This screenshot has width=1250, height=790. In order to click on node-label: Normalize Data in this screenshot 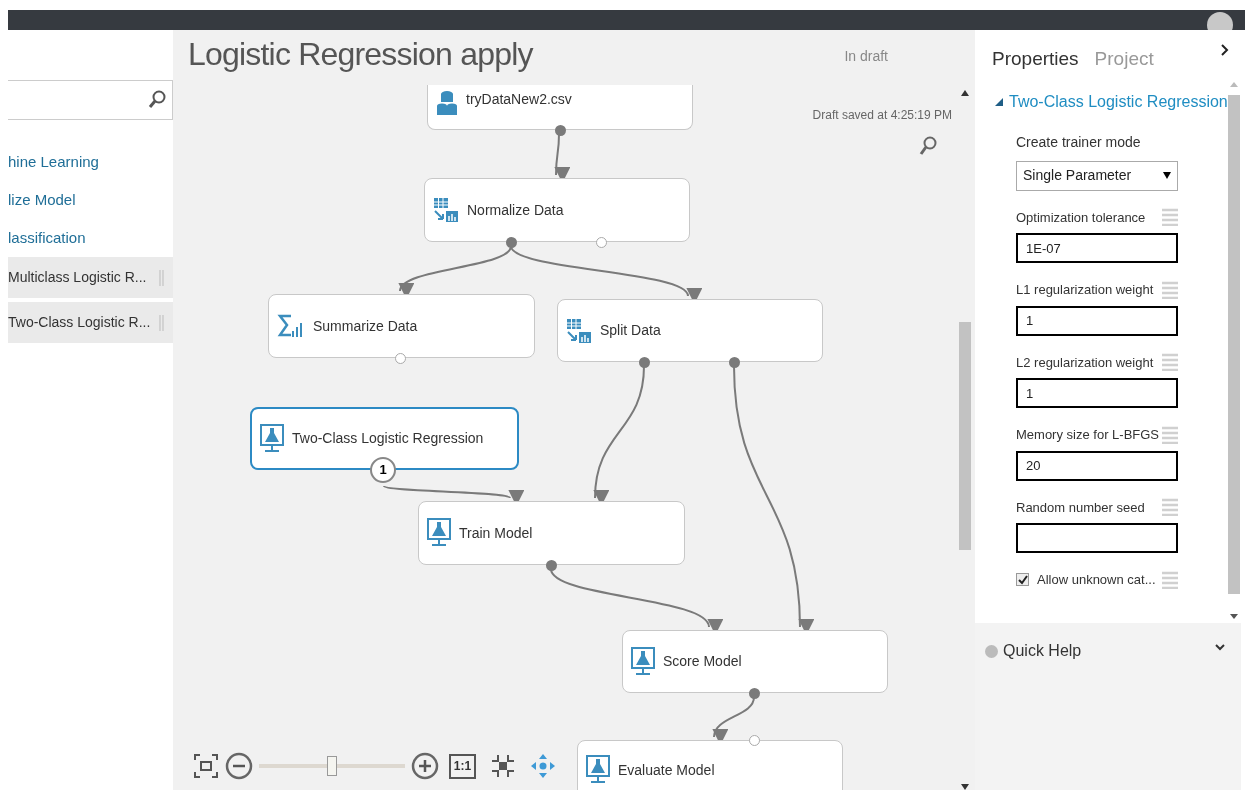, I will do `click(515, 210)`.